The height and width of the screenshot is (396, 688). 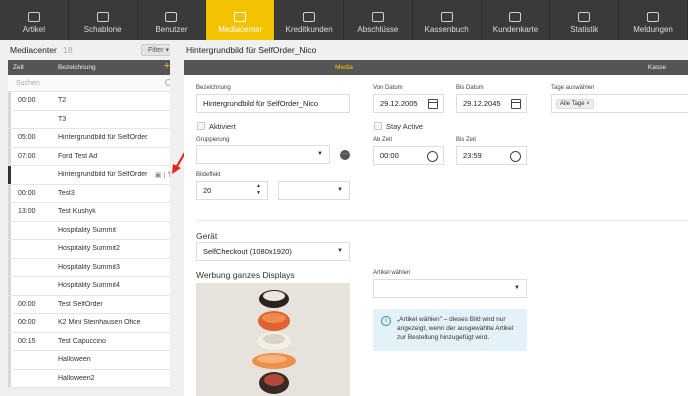 I want to click on nav-item-mediacenter: Mediacenter, so click(x=241, y=20).